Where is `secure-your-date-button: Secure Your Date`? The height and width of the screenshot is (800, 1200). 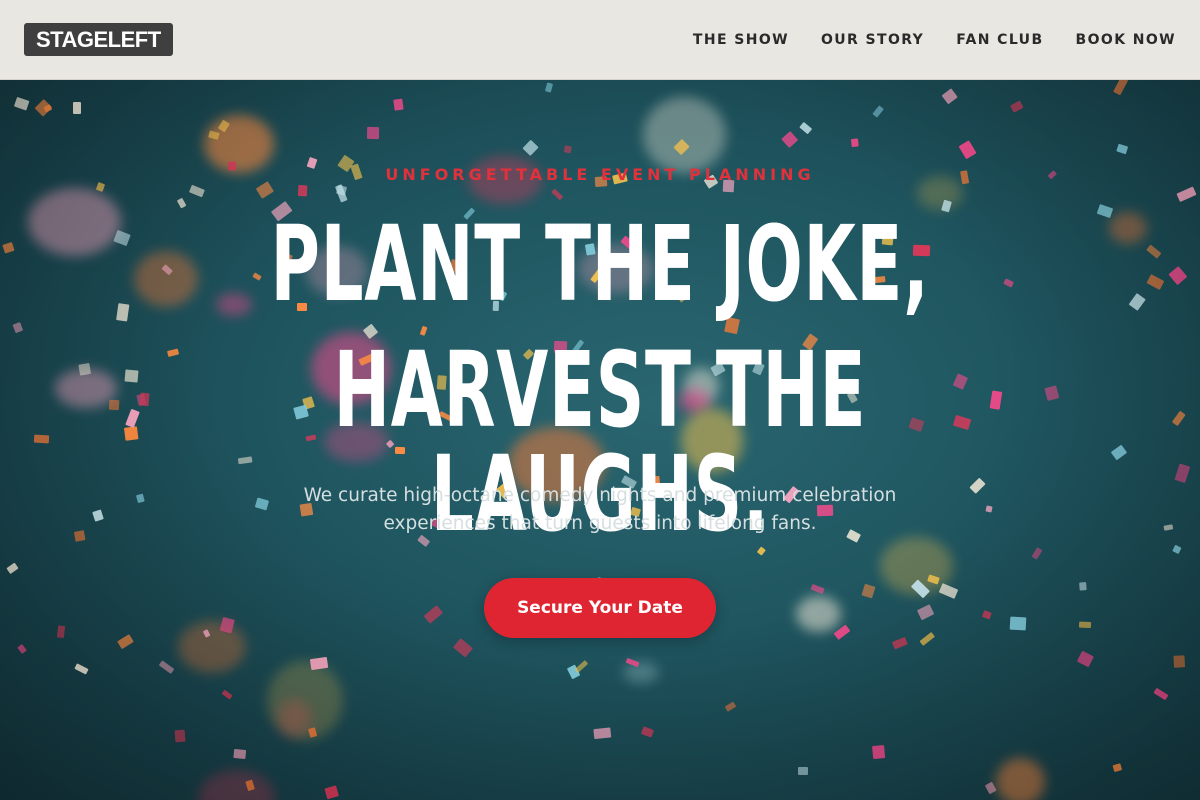 secure-your-date-button: Secure Your Date is located at coordinates (600, 608).